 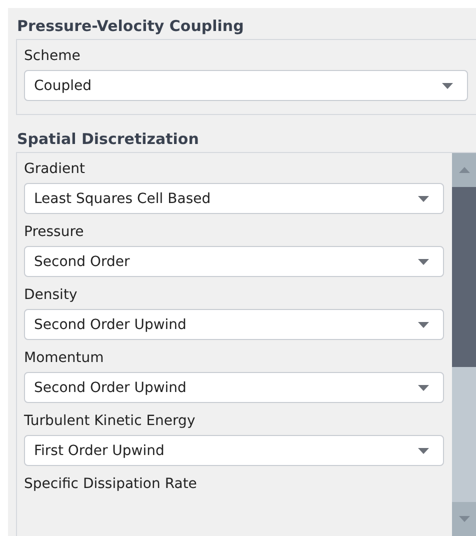 What do you see at coordinates (55, 169) in the screenshot?
I see `field-label: Gradient` at bounding box center [55, 169].